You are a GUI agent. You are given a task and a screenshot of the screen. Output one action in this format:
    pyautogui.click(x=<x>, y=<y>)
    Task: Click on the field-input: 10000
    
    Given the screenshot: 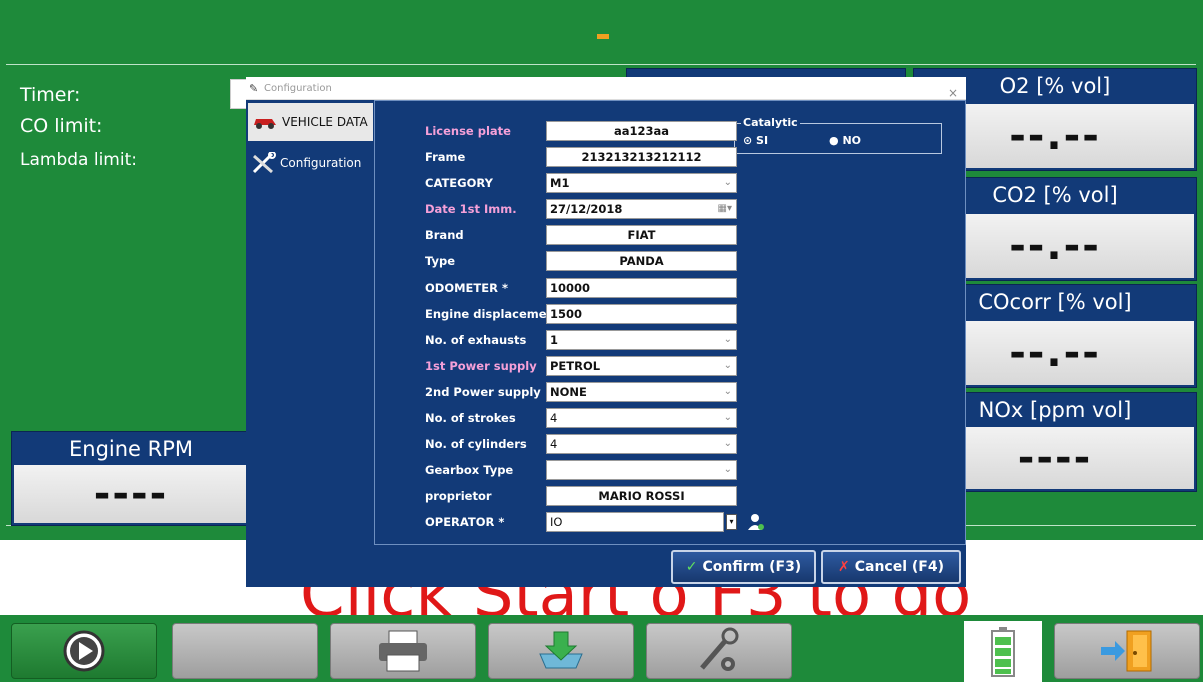 What is the action you would take?
    pyautogui.click(x=641, y=288)
    